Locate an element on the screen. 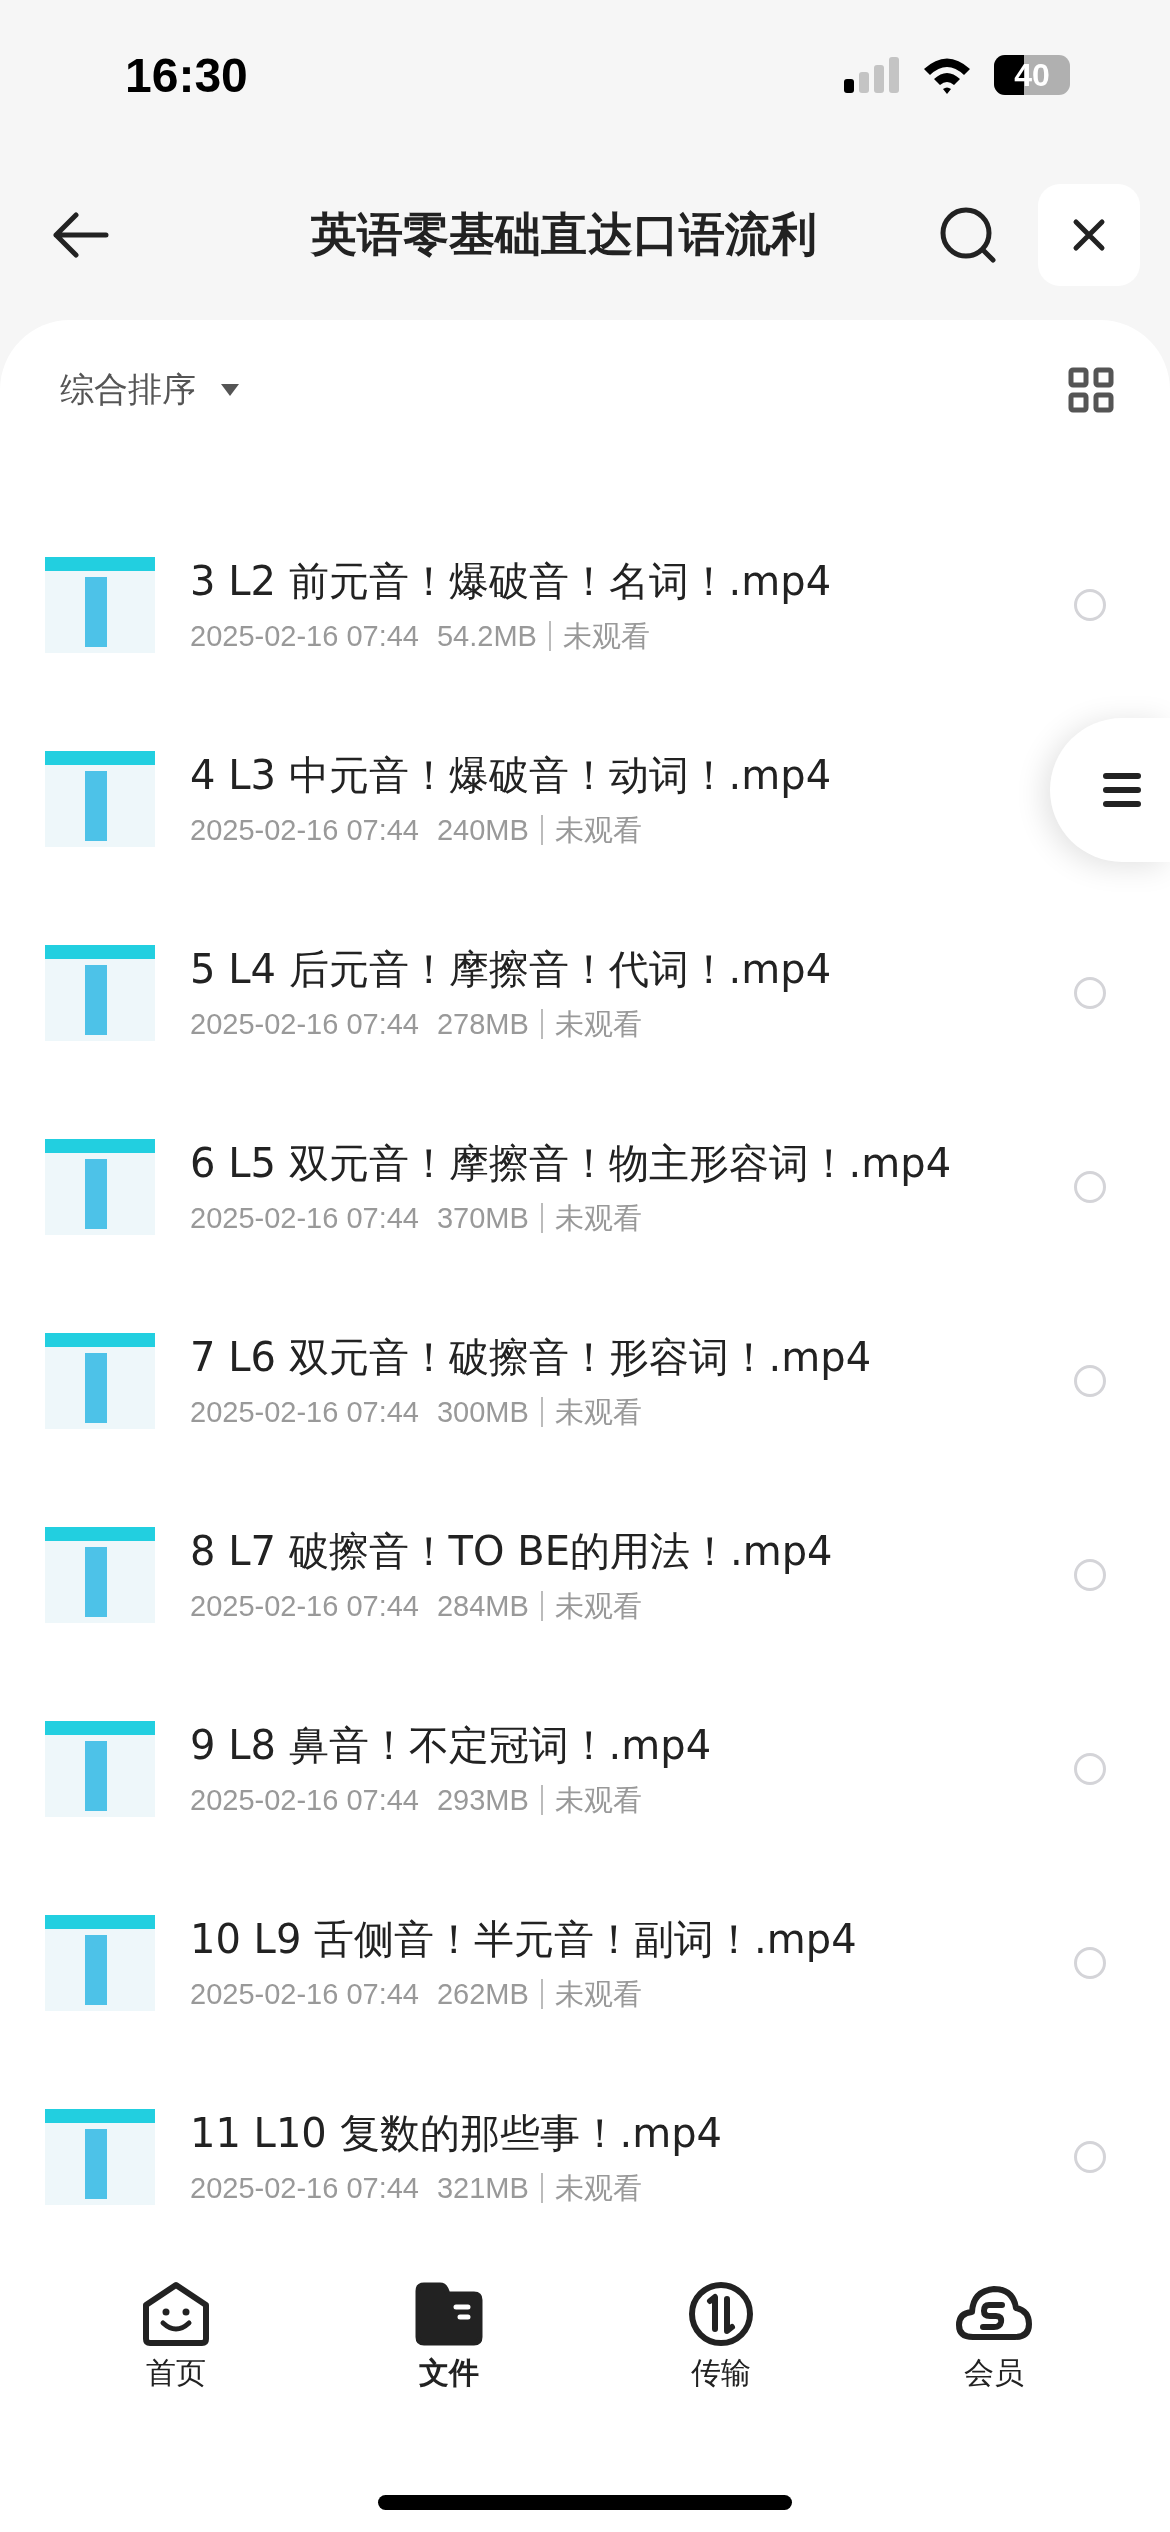 The height and width of the screenshot is (2532, 1170). wifi-icon is located at coordinates (947, 75).